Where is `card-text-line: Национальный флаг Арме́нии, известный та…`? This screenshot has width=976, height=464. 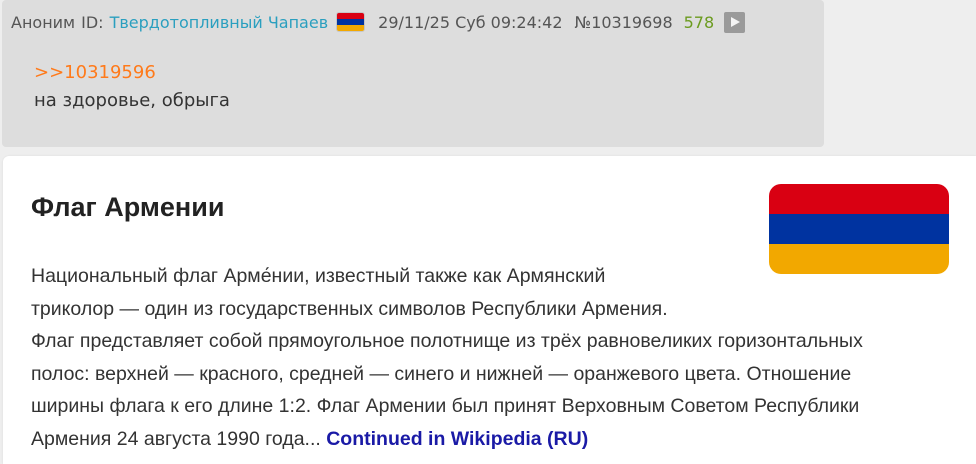
card-text-line: Национальный флаг Арме́нии, известный та… is located at coordinates (318, 276).